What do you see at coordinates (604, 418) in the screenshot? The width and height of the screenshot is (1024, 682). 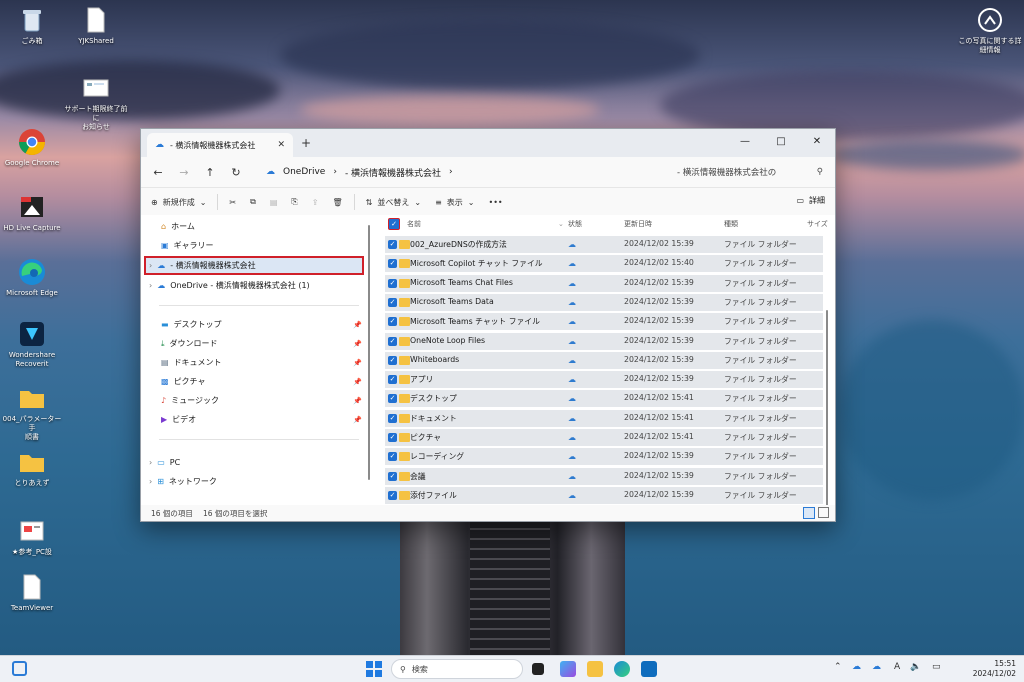 I see `table-row: ✓ ドキュメント ☁ 2024/12/02 15:41 ファイル フォルダー` at bounding box center [604, 418].